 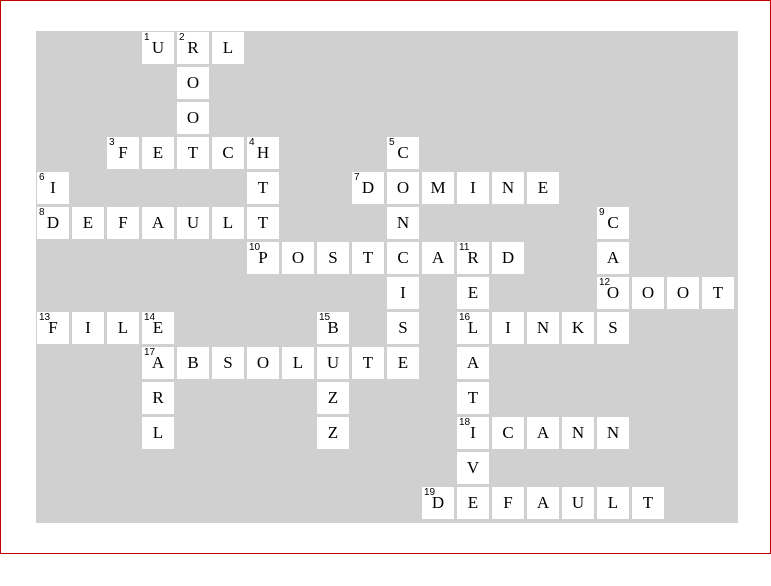 What do you see at coordinates (193, 48) in the screenshot?
I see `crossword-cell: 2R` at bounding box center [193, 48].